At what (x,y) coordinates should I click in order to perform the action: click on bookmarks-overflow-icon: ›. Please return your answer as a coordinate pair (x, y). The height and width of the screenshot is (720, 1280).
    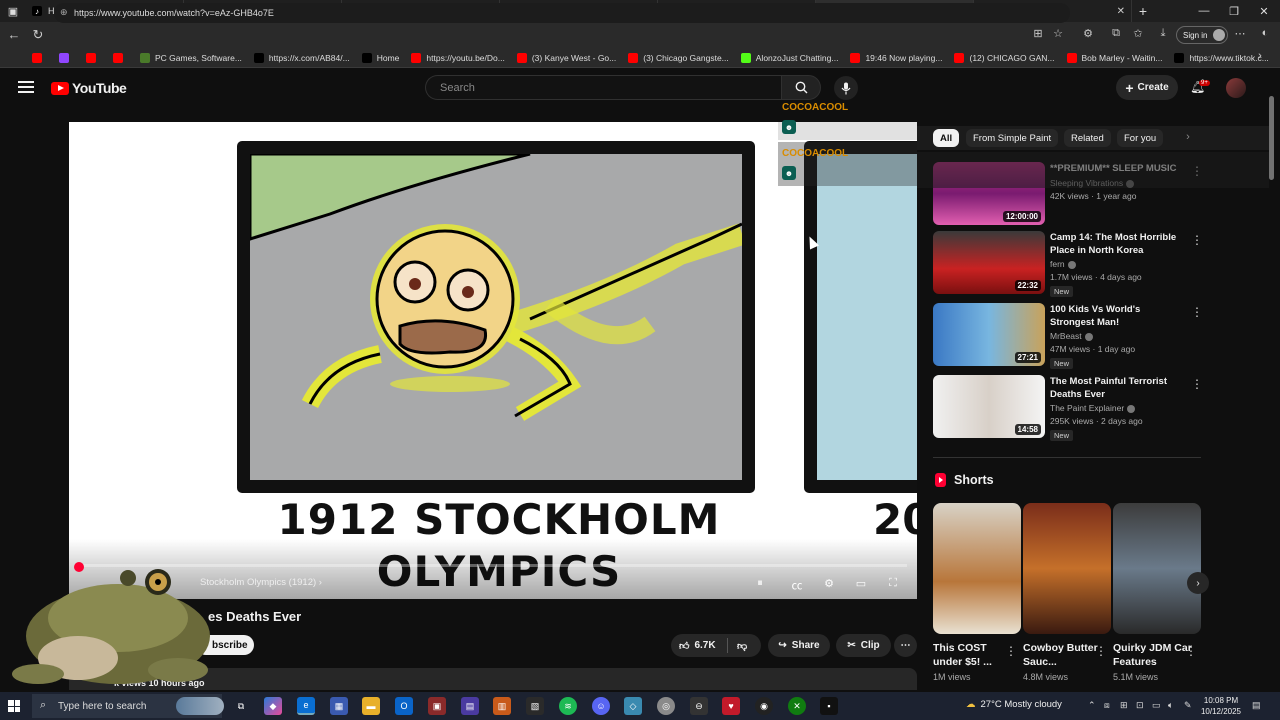
    Looking at the image, I should click on (1260, 58).